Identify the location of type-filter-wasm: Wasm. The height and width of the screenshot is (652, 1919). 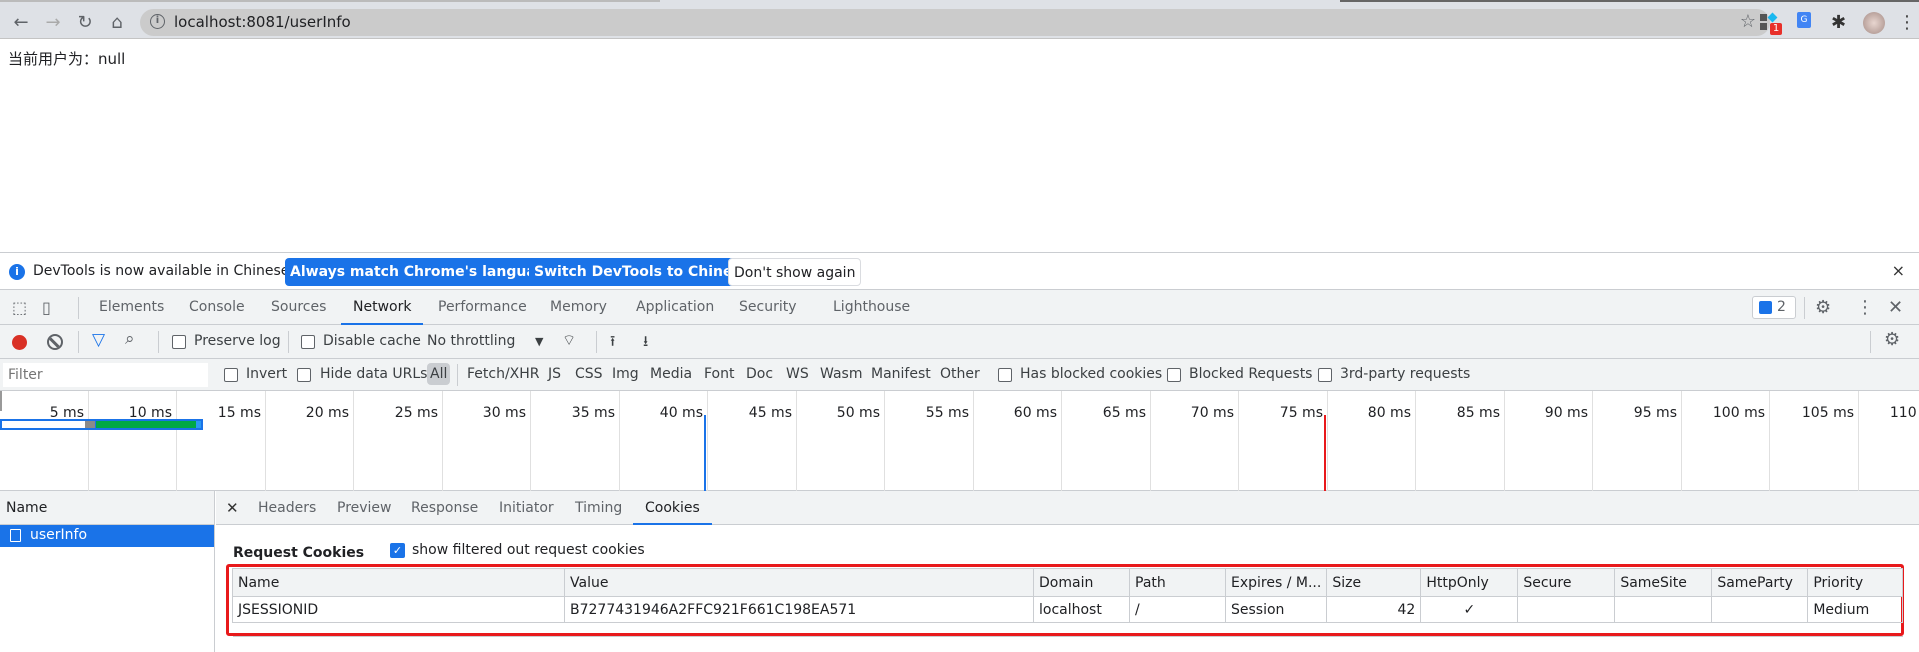
(841, 374).